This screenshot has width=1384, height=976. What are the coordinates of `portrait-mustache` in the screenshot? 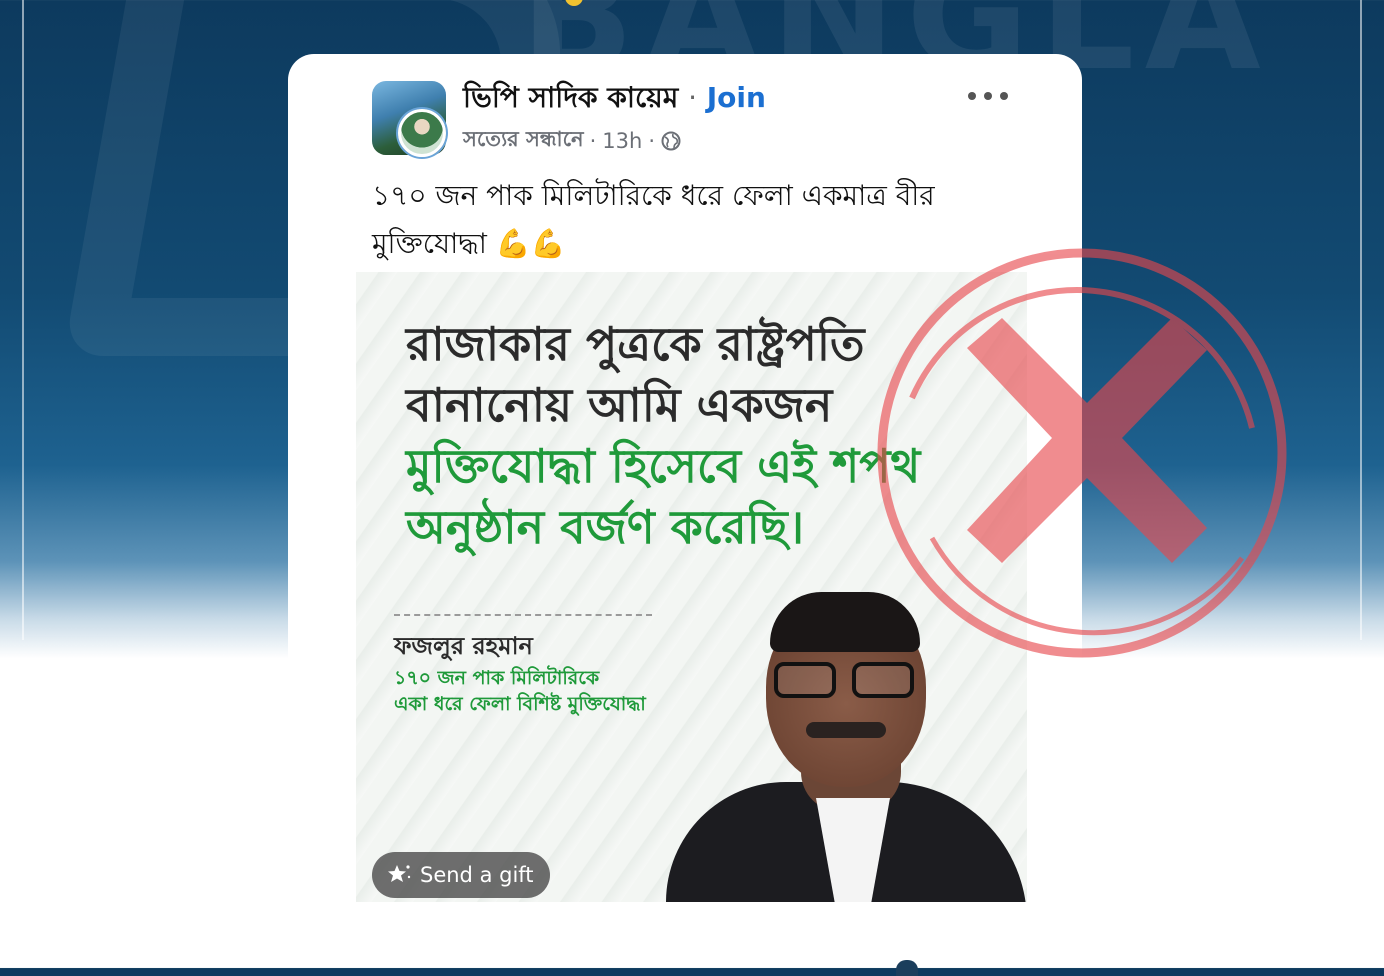 It's located at (846, 730).